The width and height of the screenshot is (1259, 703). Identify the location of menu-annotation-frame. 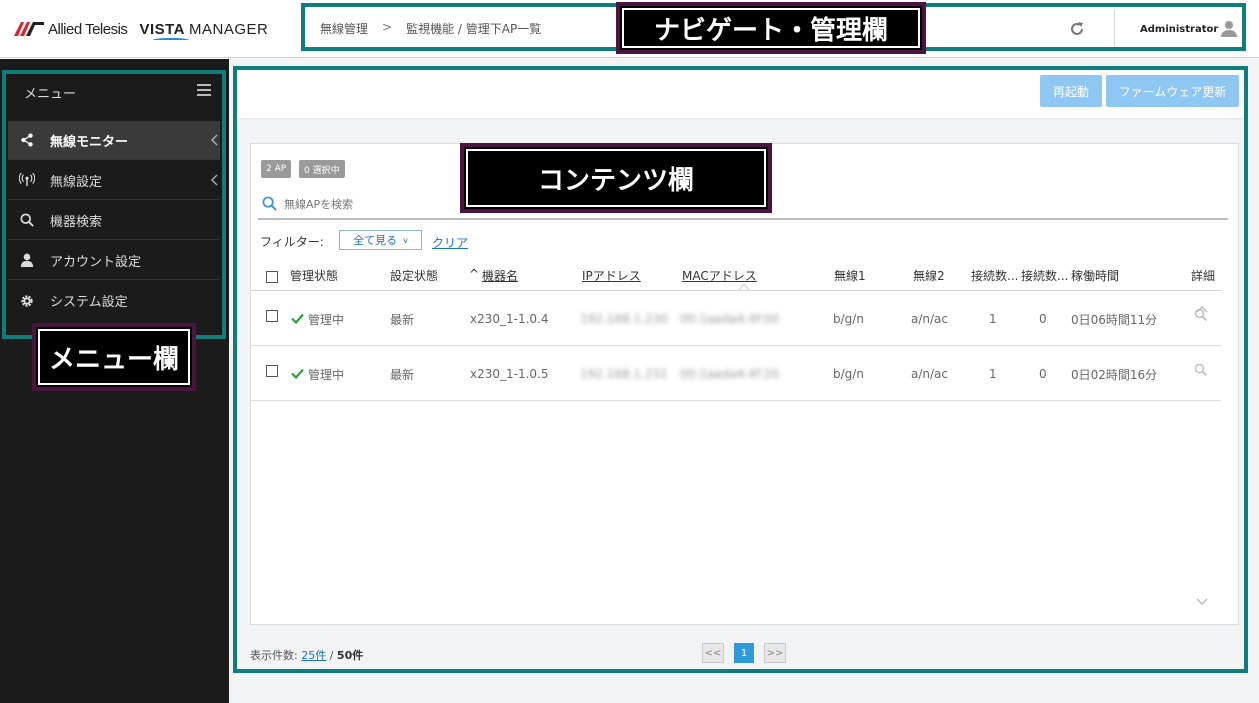
(114, 204).